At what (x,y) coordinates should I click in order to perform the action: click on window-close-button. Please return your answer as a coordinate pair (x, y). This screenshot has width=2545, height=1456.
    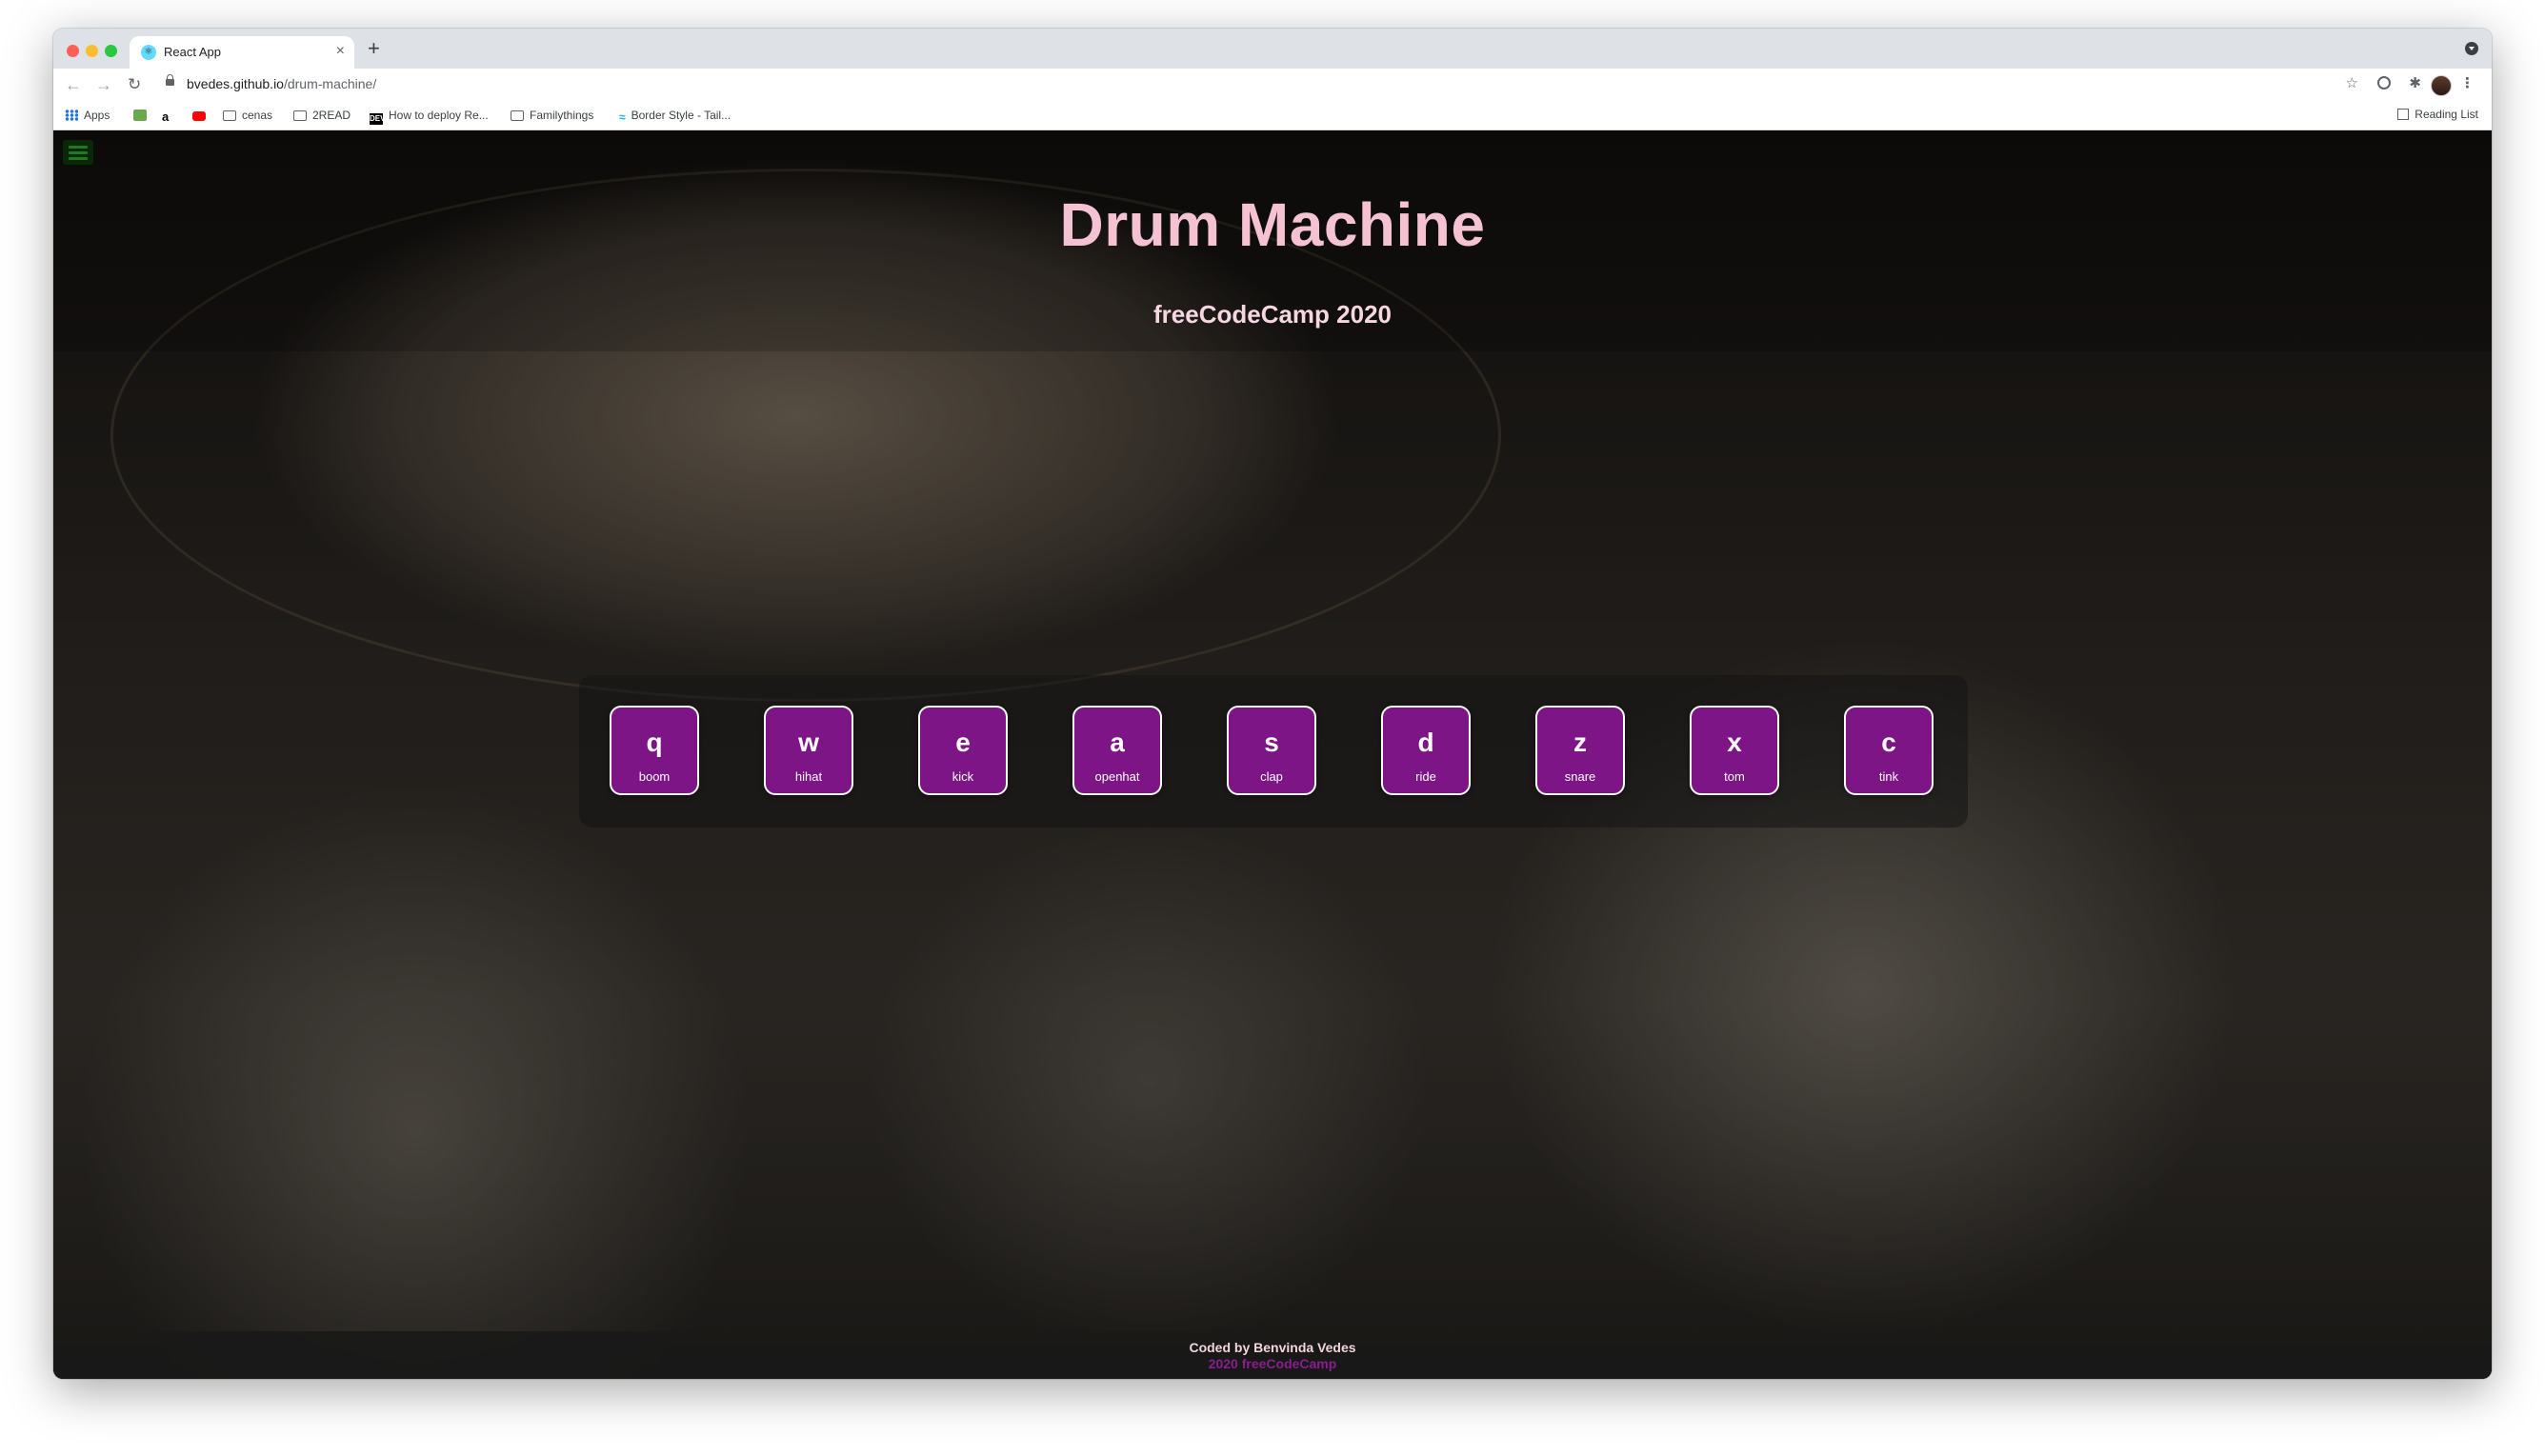
    Looking at the image, I should click on (73, 51).